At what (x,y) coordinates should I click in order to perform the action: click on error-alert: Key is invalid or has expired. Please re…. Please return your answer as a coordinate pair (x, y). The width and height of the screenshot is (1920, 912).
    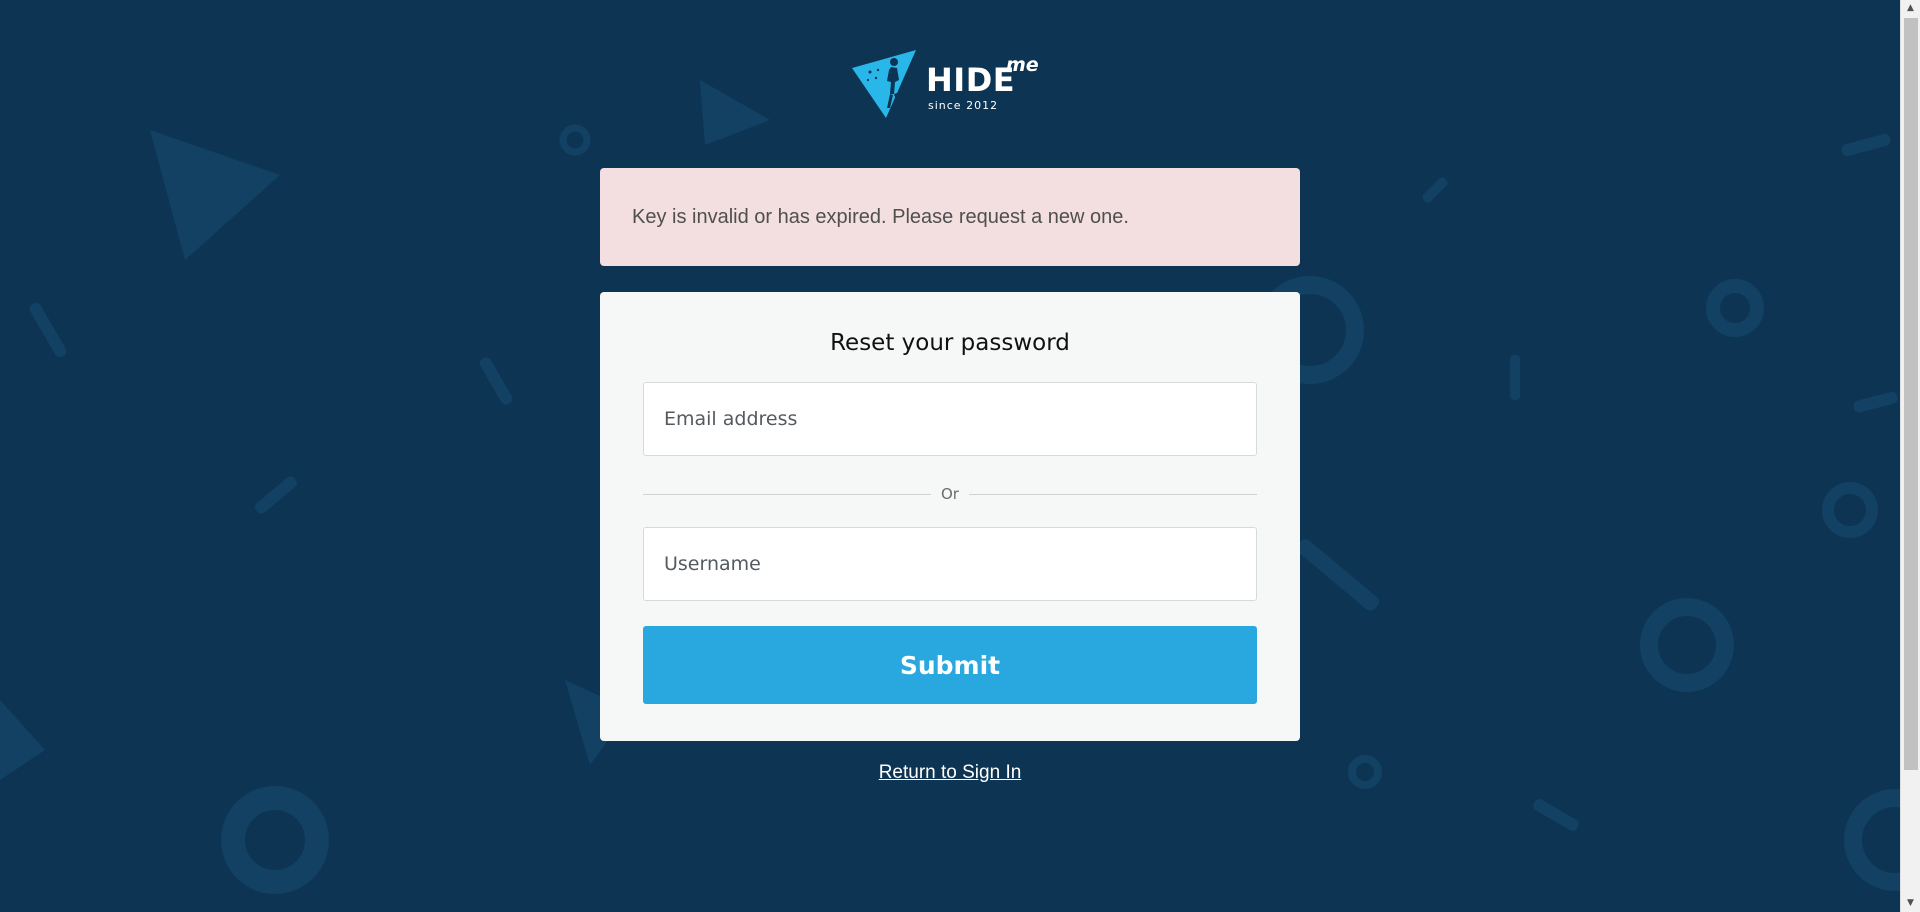
    Looking at the image, I should click on (950, 217).